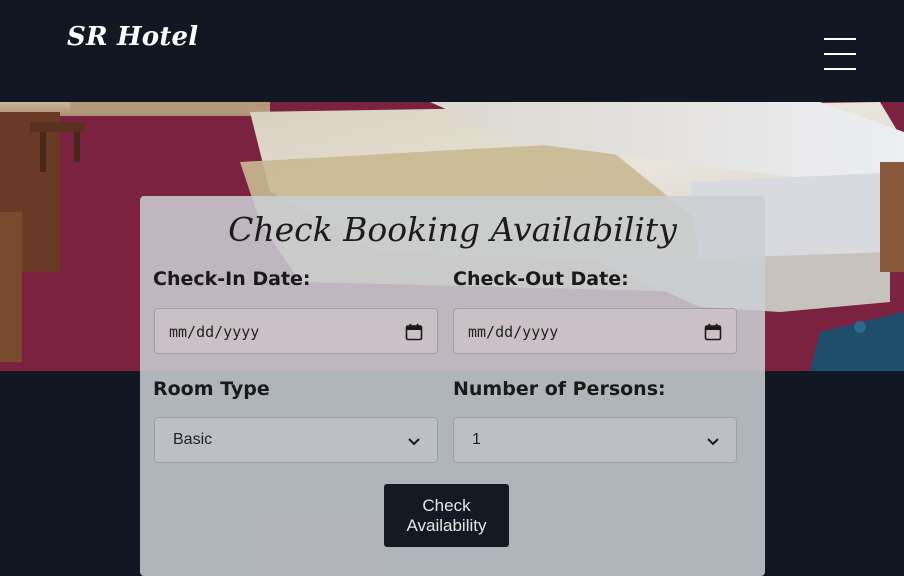 This screenshot has width=904, height=576. Describe the element at coordinates (452, 229) in the screenshot. I see `form-title: Check Booking Availability` at that location.